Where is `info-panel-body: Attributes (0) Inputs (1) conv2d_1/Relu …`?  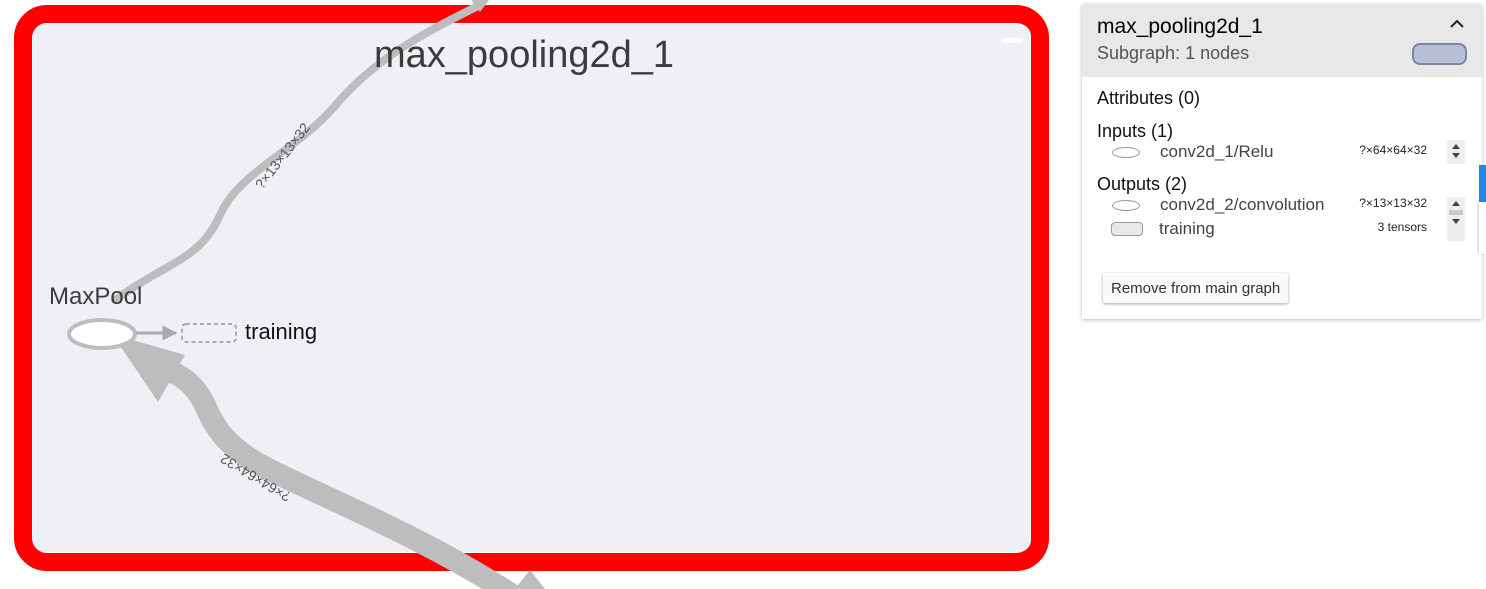 info-panel-body: Attributes (0) Inputs (1) conv2d_1/Relu … is located at coordinates (1282, 159).